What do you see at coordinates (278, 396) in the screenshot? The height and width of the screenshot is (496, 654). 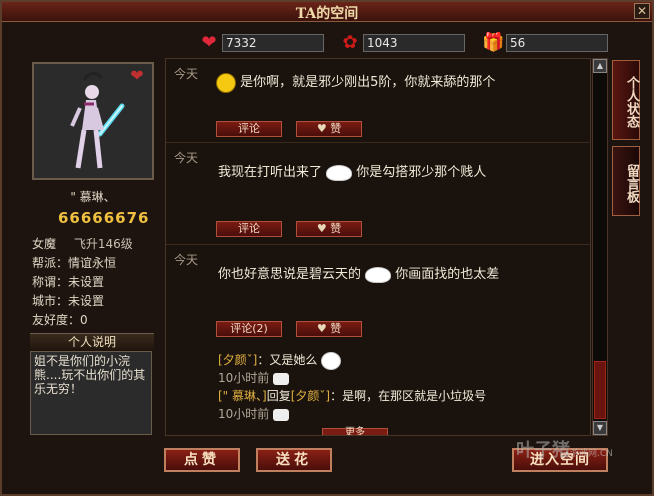 I see `reply-verb: 回复` at bounding box center [278, 396].